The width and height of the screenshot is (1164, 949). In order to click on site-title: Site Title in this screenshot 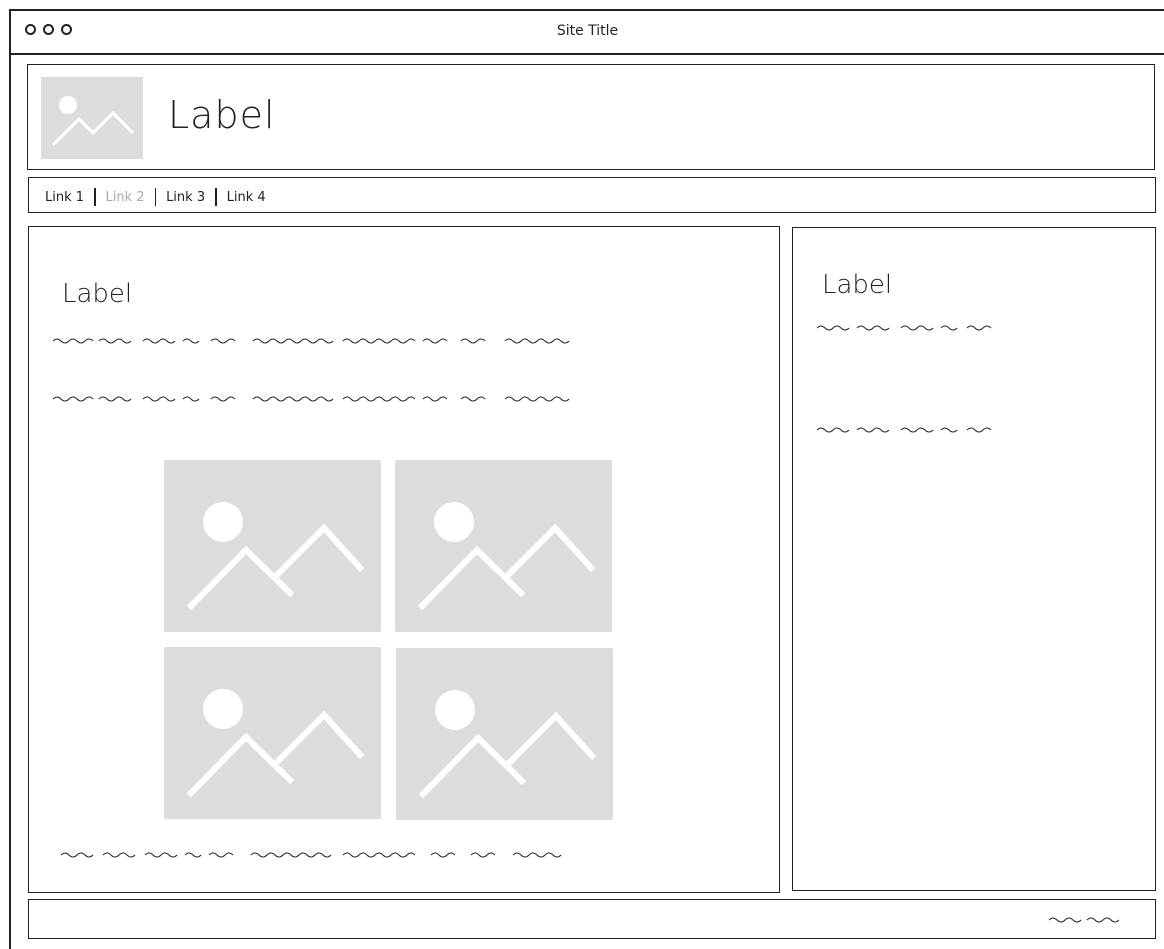, I will do `click(587, 31)`.